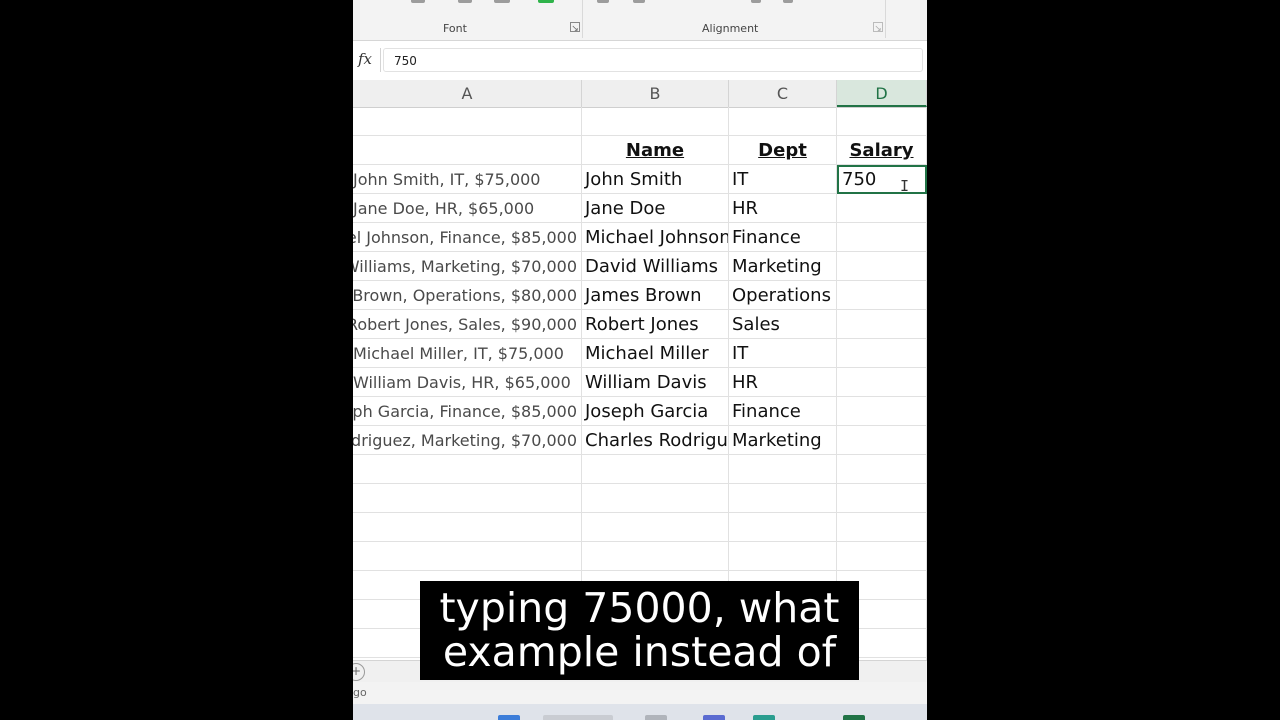 The width and height of the screenshot is (1280, 720). I want to click on cell-a: John Smith, IT, $75,000, so click(467, 179).